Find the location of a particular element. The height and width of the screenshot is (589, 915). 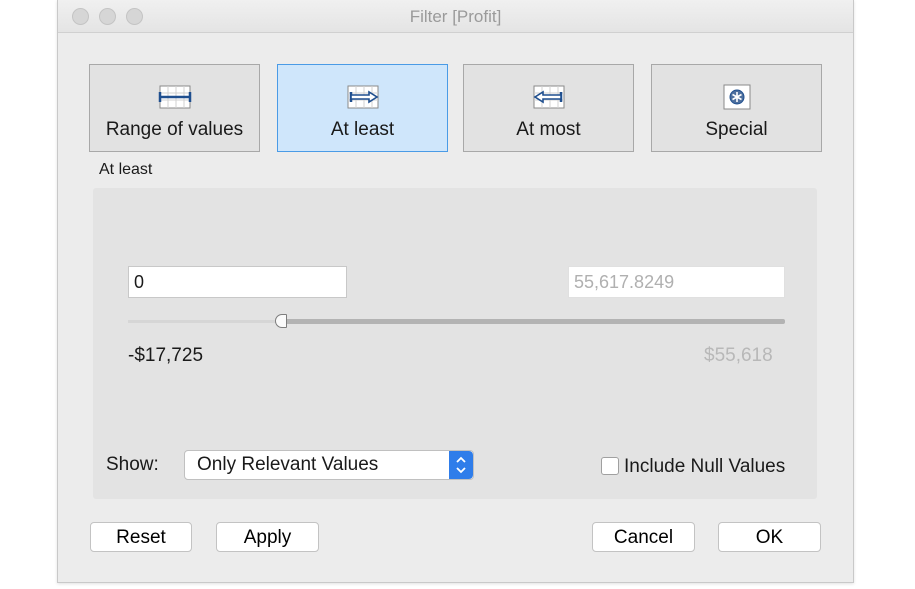

at-least-label: At least is located at coordinates (362, 129).